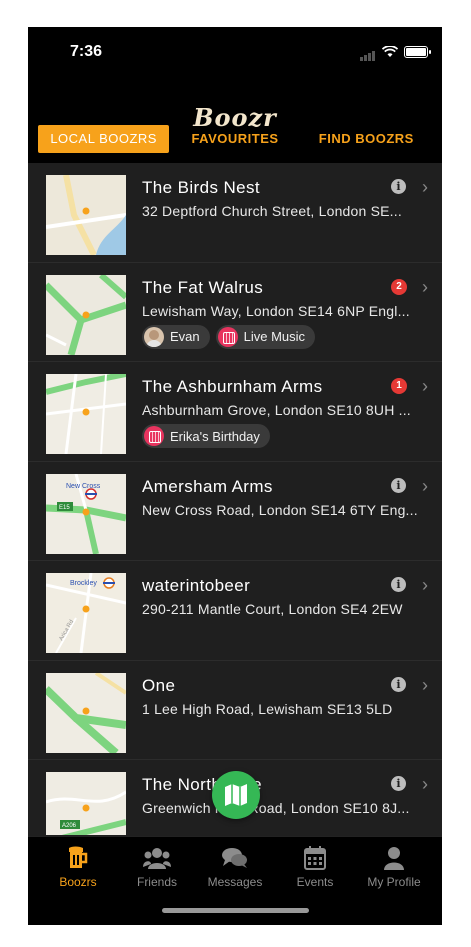 This screenshot has width=471, height=947. Describe the element at coordinates (86, 51) in the screenshot. I see `status-time: 7:36` at that location.